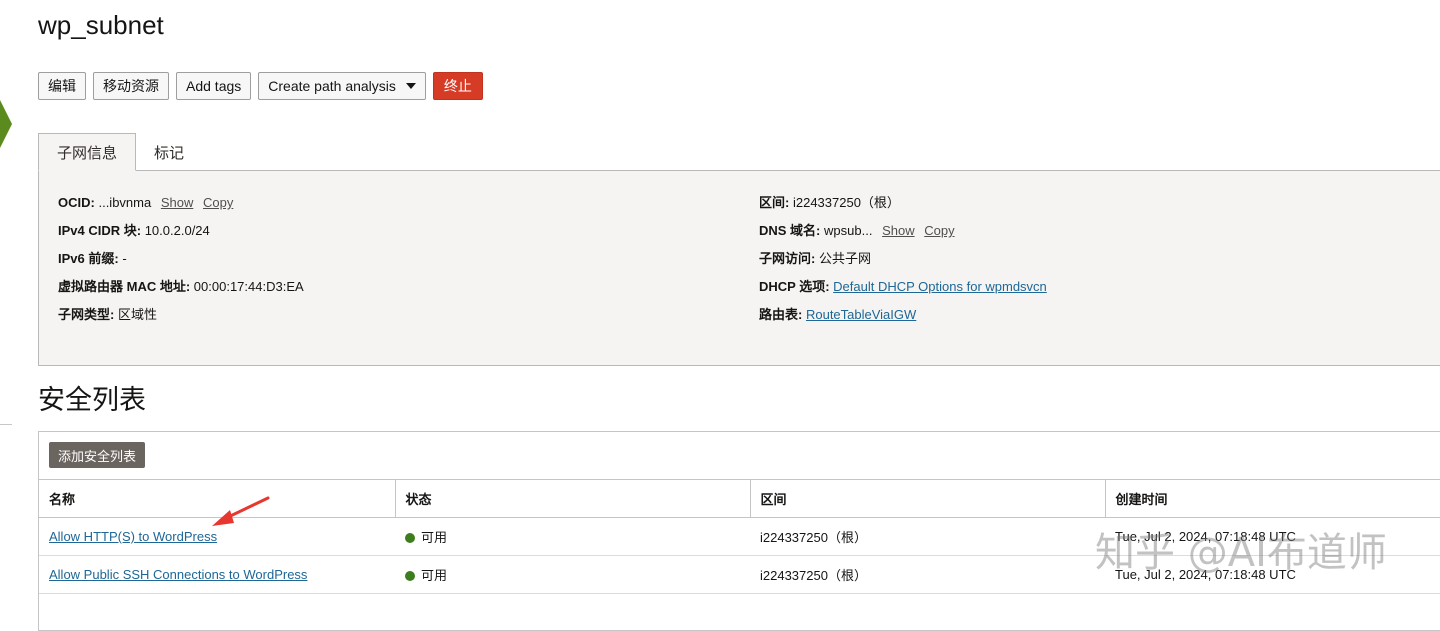 The image size is (1440, 631). Describe the element at coordinates (410, 86) in the screenshot. I see `caret-down-icon` at that location.